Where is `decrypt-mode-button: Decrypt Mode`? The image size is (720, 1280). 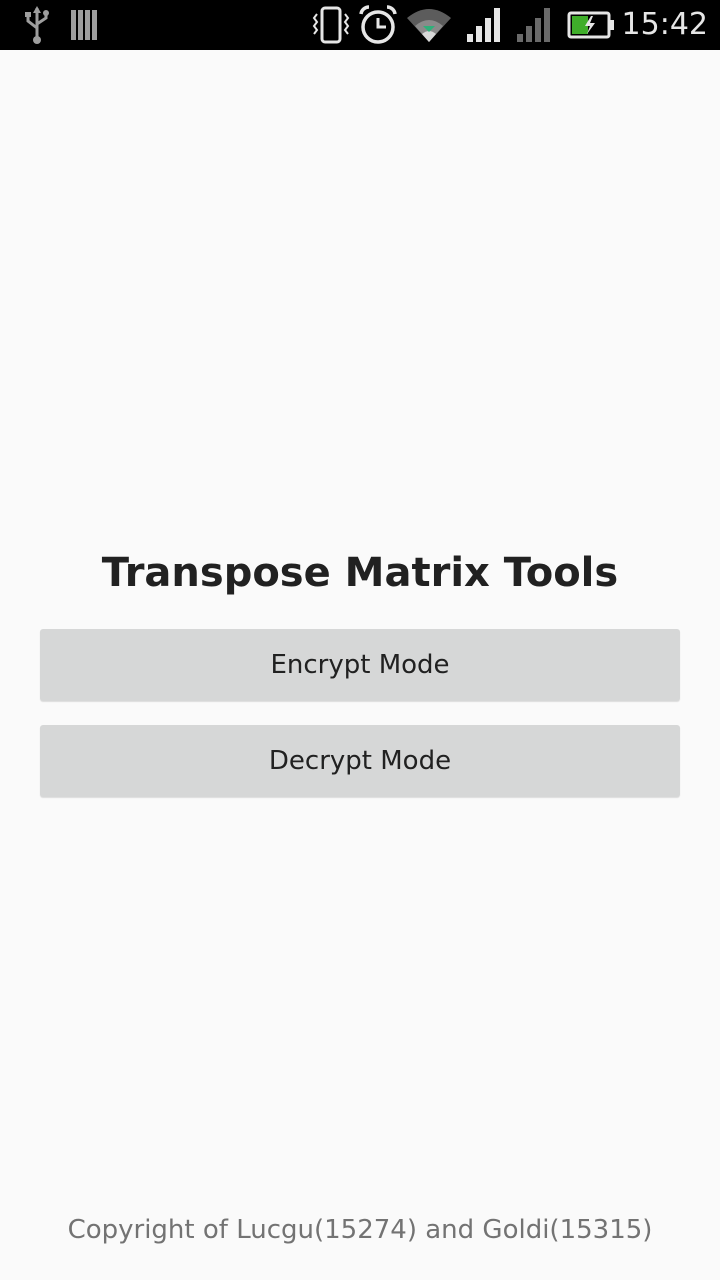
decrypt-mode-button: Decrypt Mode is located at coordinates (360, 761).